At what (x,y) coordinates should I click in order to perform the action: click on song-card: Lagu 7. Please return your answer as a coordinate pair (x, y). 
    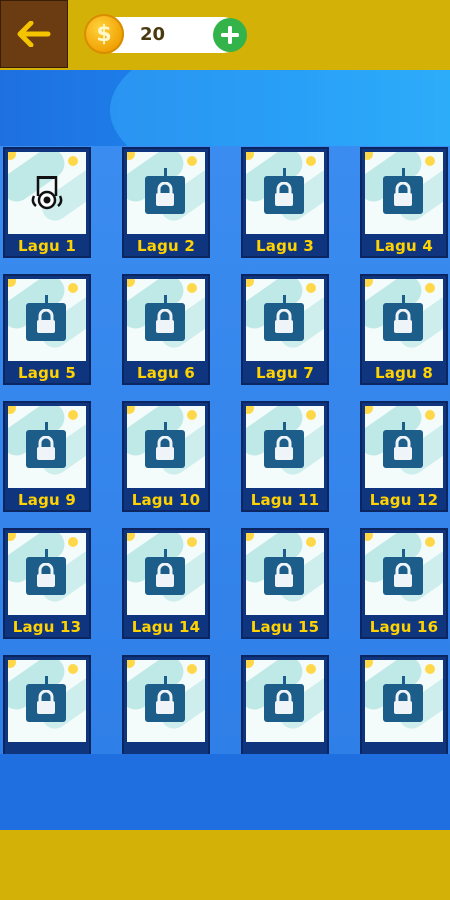
    Looking at the image, I should click on (285, 329).